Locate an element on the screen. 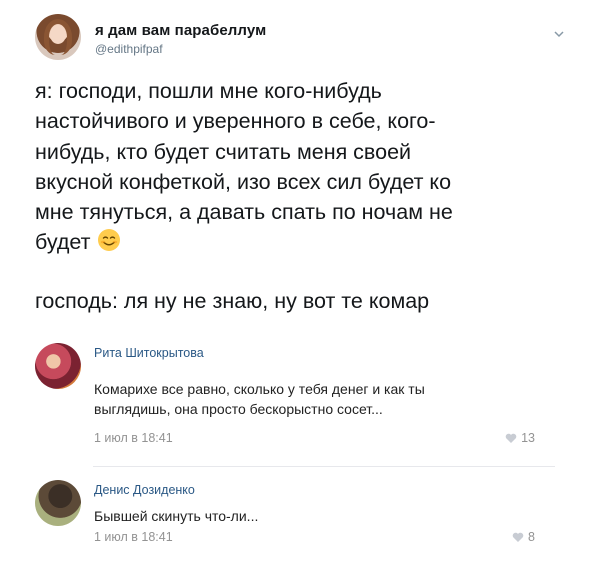 The width and height of the screenshot is (600, 569). tweet-author-handle: @edithpifpaf is located at coordinates (129, 49).